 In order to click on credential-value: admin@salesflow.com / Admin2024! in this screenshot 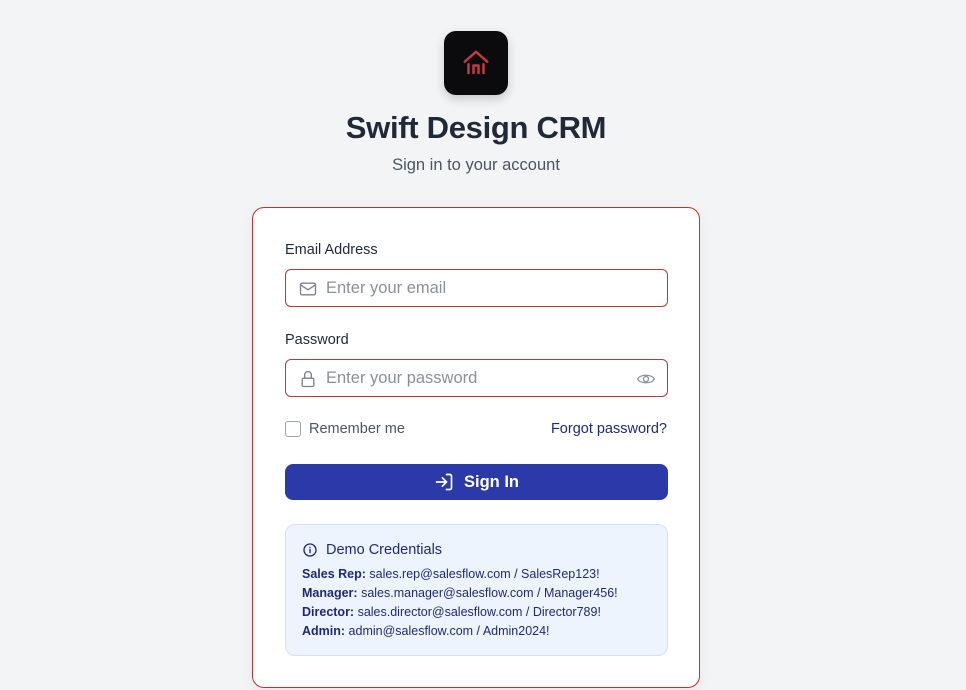, I will do `click(449, 631)`.